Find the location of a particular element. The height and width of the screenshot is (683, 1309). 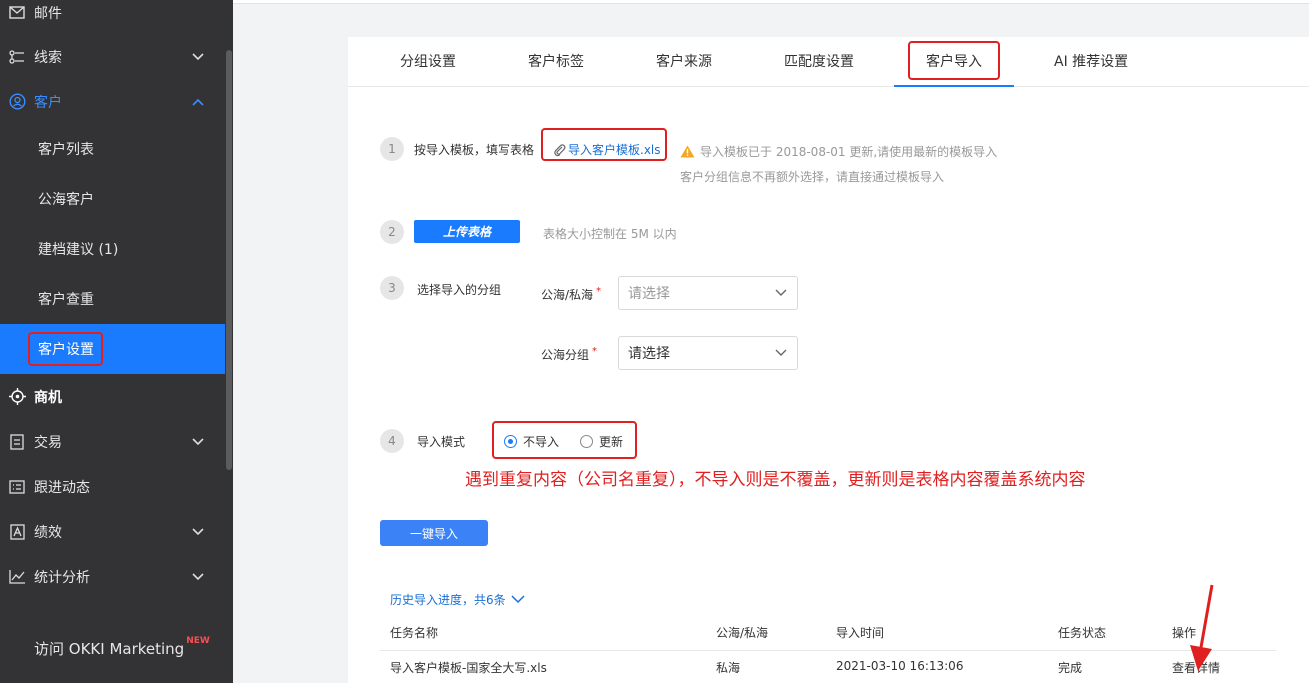

template-download-link: 导入客户模板.xls is located at coordinates (607, 149).